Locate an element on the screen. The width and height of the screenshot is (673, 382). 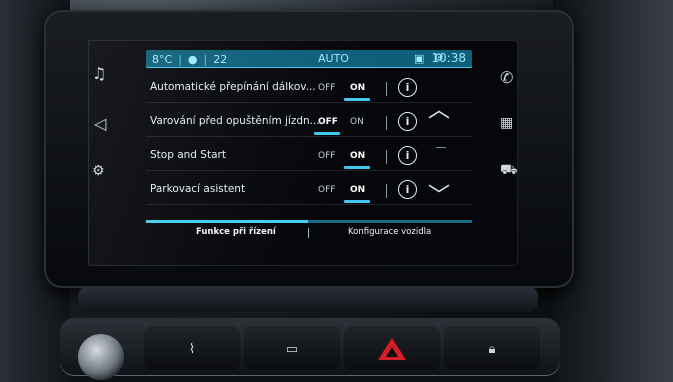
settings-row-park-assist: Parkovací asistent OFF ON i is located at coordinates (309, 190).